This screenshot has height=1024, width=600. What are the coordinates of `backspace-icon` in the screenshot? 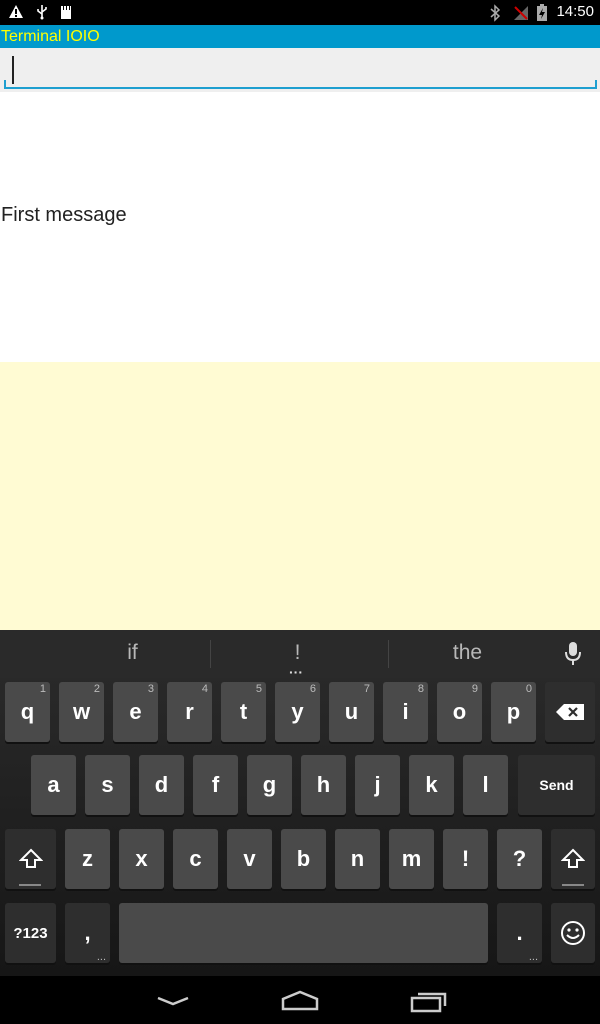 It's located at (570, 712).